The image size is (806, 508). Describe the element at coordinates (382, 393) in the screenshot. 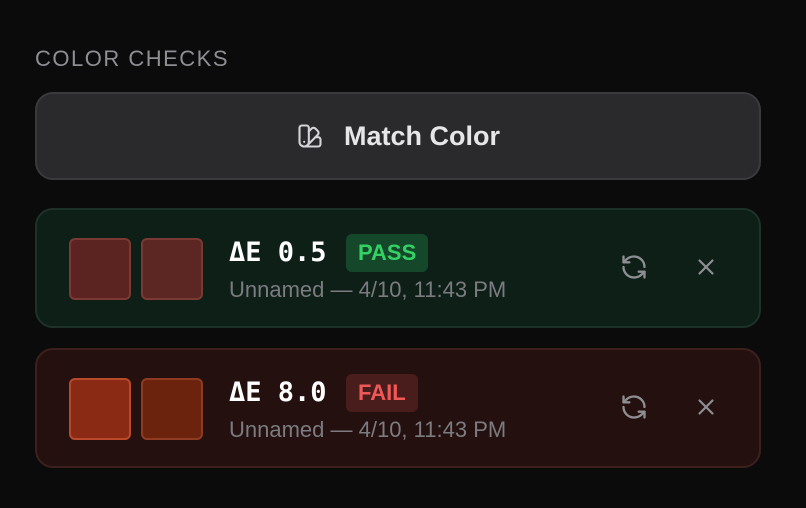

I see `status-badge: FAIL` at that location.